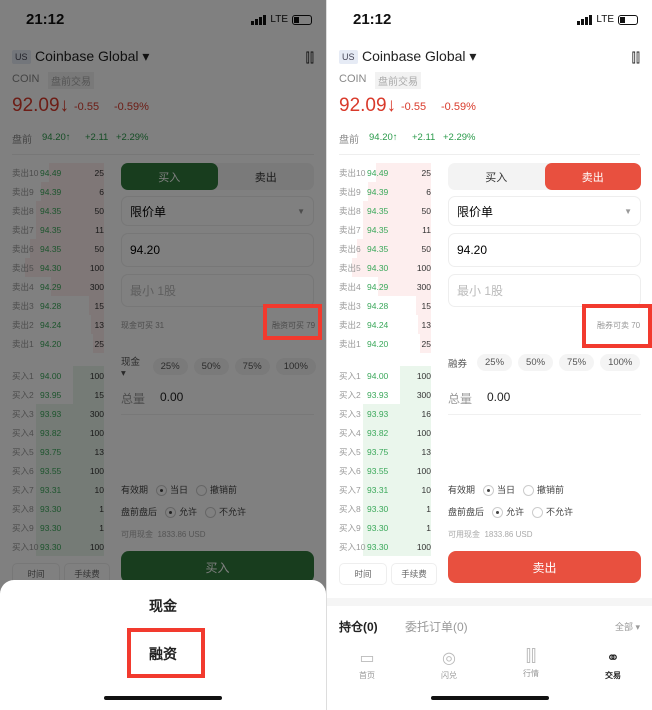  Describe the element at coordinates (457, 363) in the screenshot. I see `funding-mode-label: 融券` at that location.